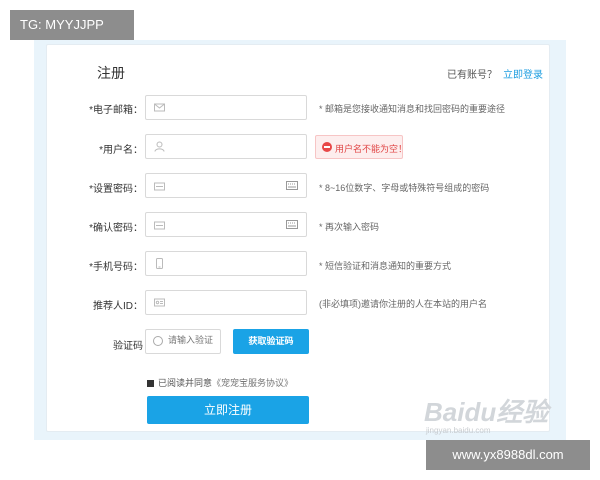  I want to click on agree-protocol-link: 《宠宠宝服务协议》, so click(252, 383).